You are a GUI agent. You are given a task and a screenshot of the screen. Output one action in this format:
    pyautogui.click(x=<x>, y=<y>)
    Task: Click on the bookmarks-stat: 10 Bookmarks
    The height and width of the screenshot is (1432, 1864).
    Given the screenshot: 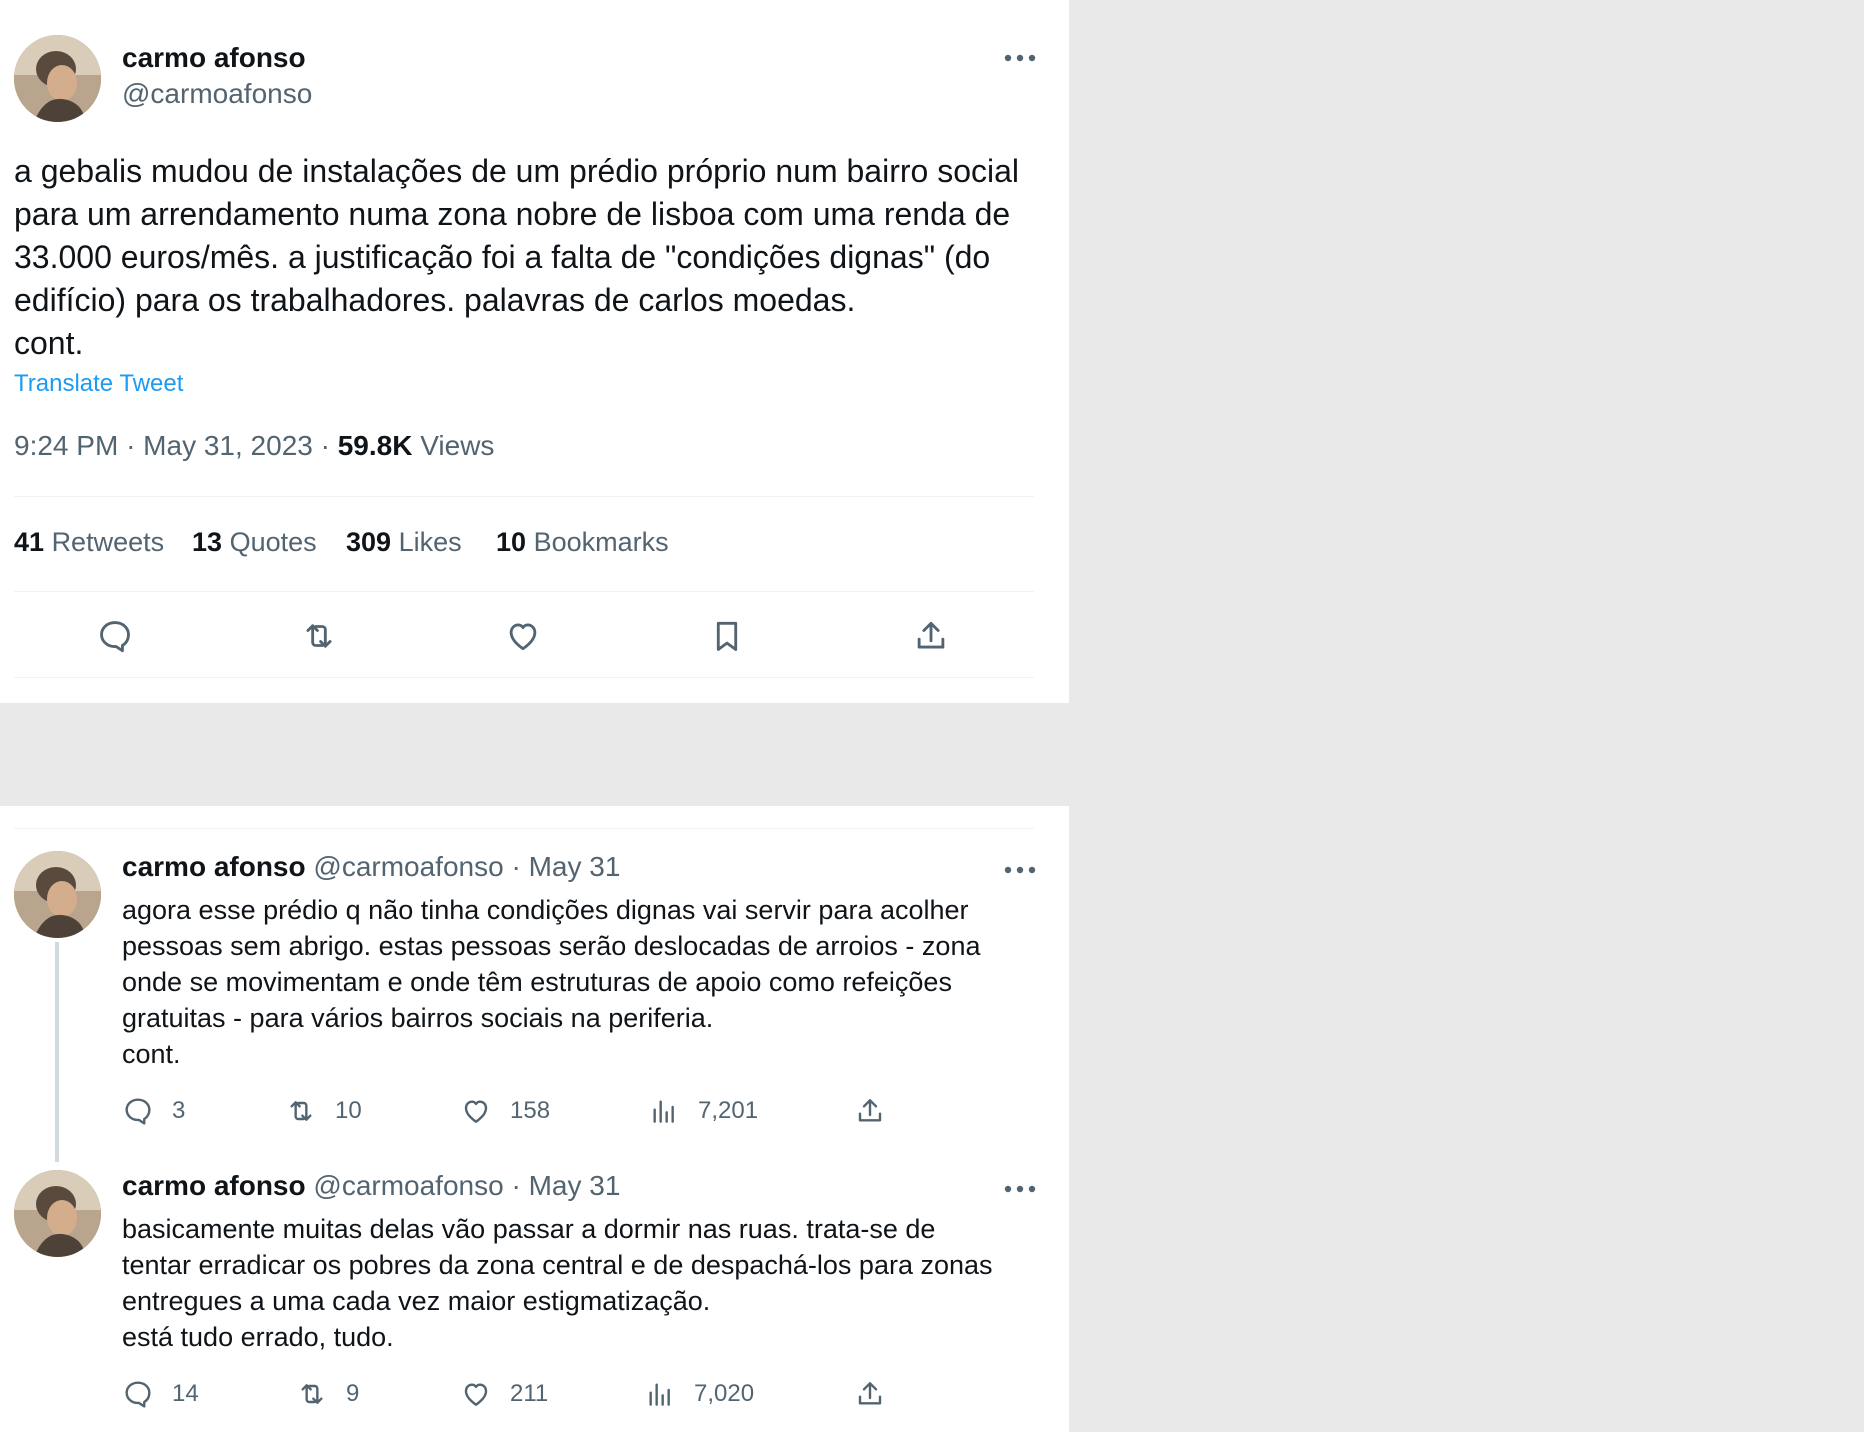 What is the action you would take?
    pyautogui.click(x=582, y=542)
    